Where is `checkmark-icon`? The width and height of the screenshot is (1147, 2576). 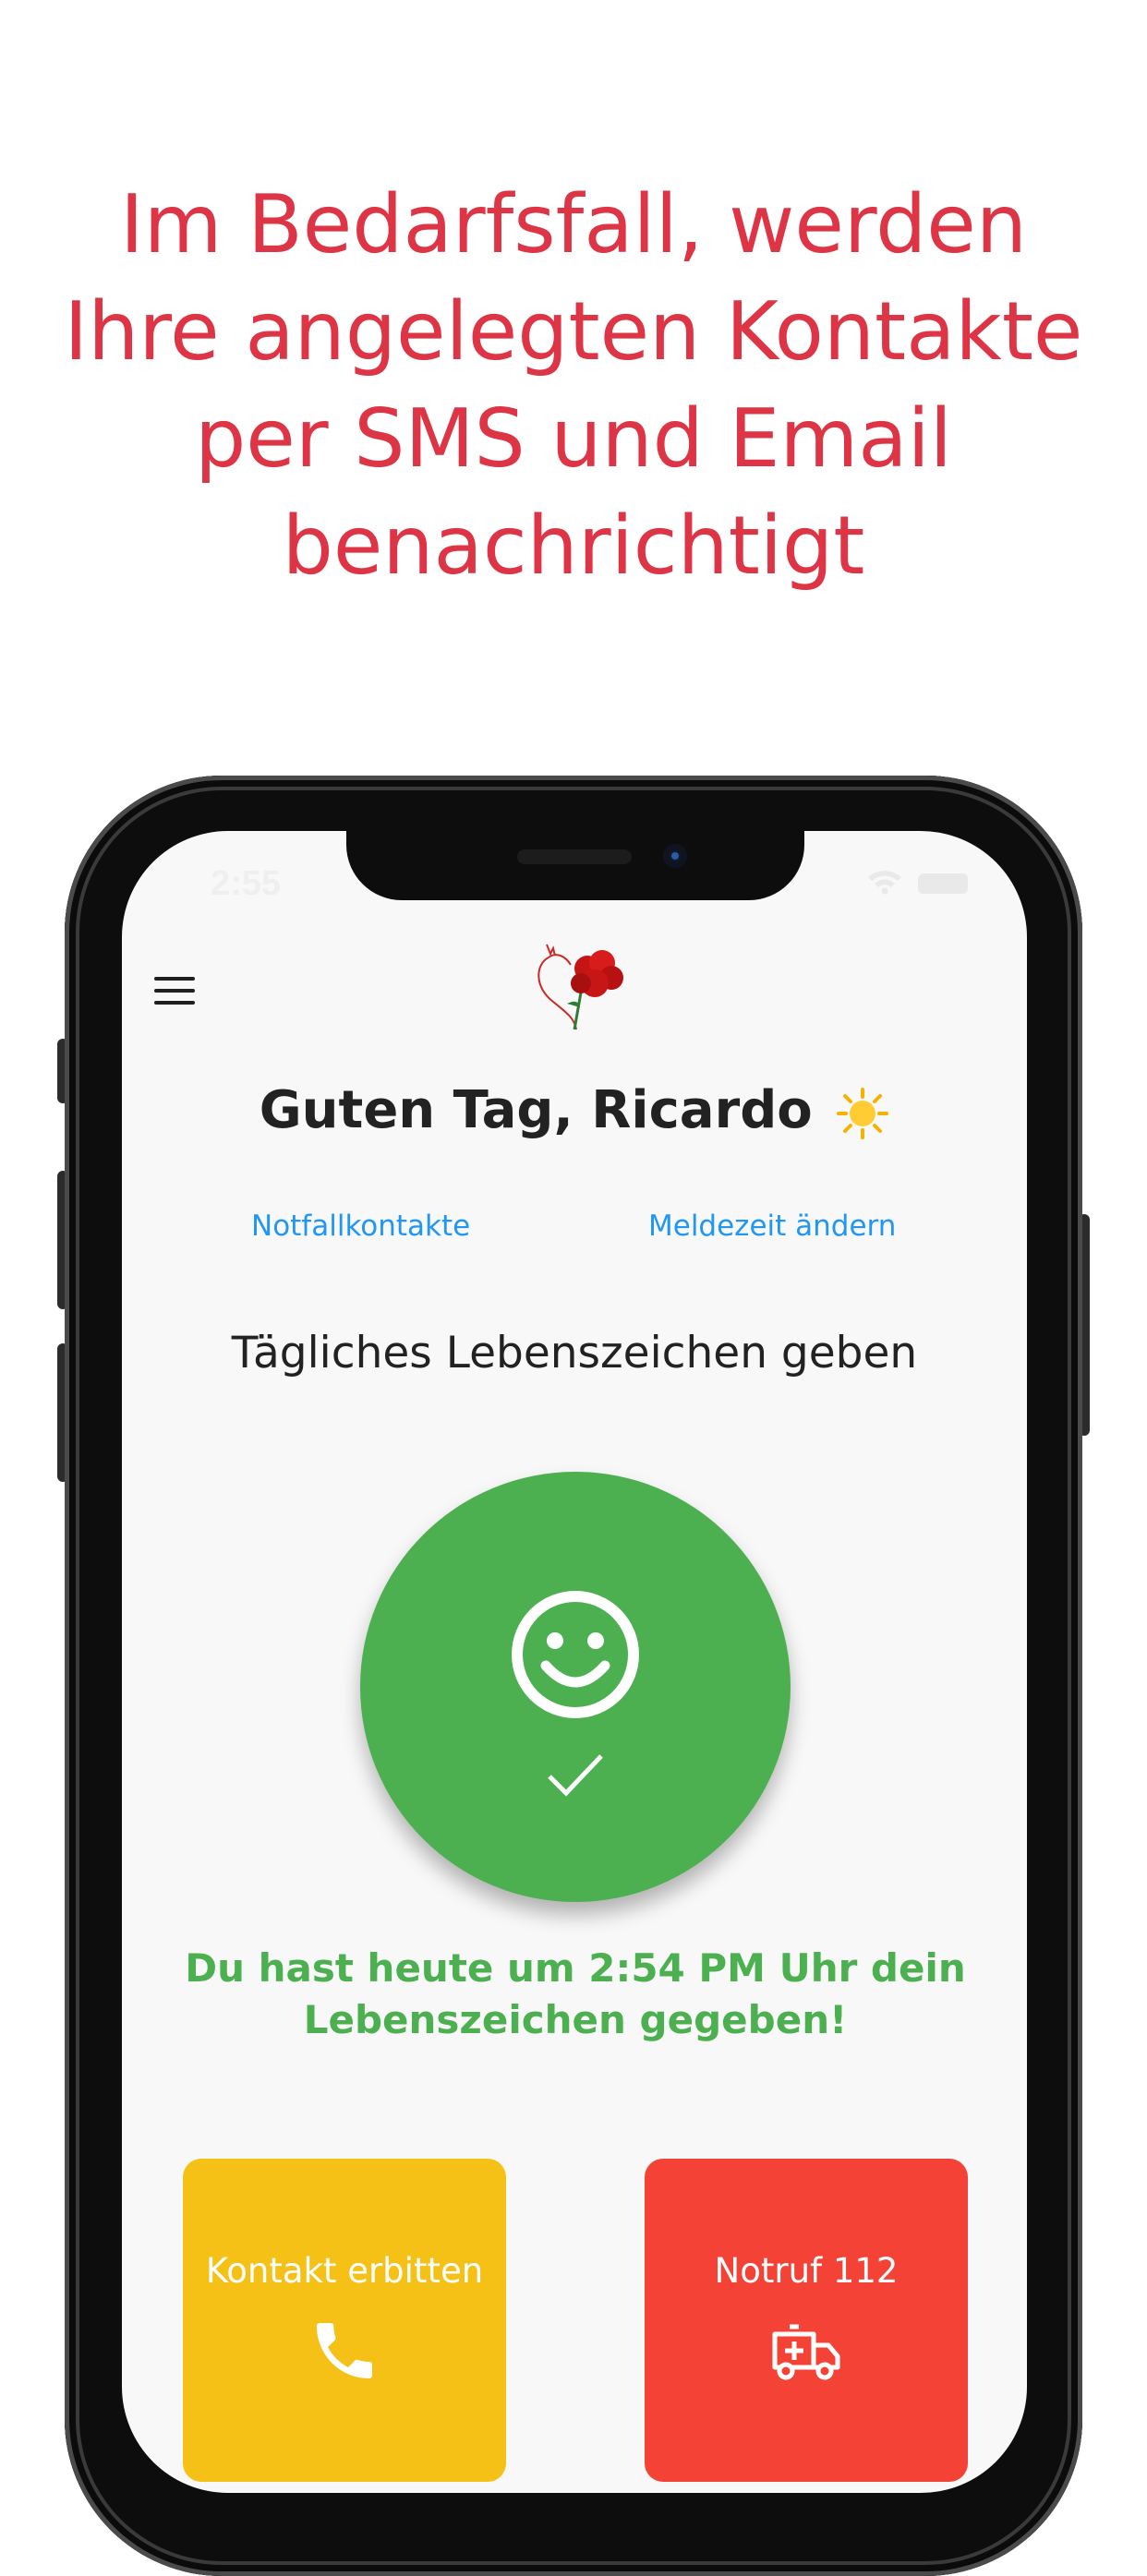
checkmark-icon is located at coordinates (575, 1775).